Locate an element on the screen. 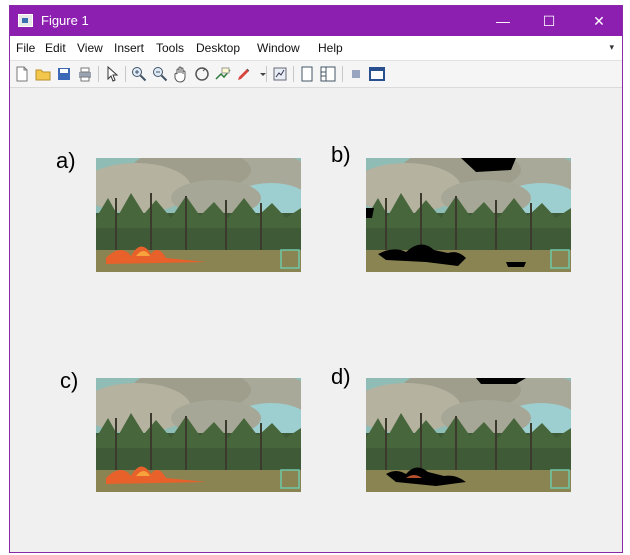  menu-overflow-icon: ▾ is located at coordinates (611, 47).